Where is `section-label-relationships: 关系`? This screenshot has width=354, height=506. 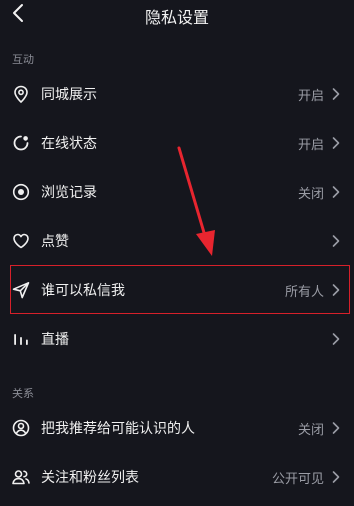 section-label-relationships: 关系 is located at coordinates (23, 393).